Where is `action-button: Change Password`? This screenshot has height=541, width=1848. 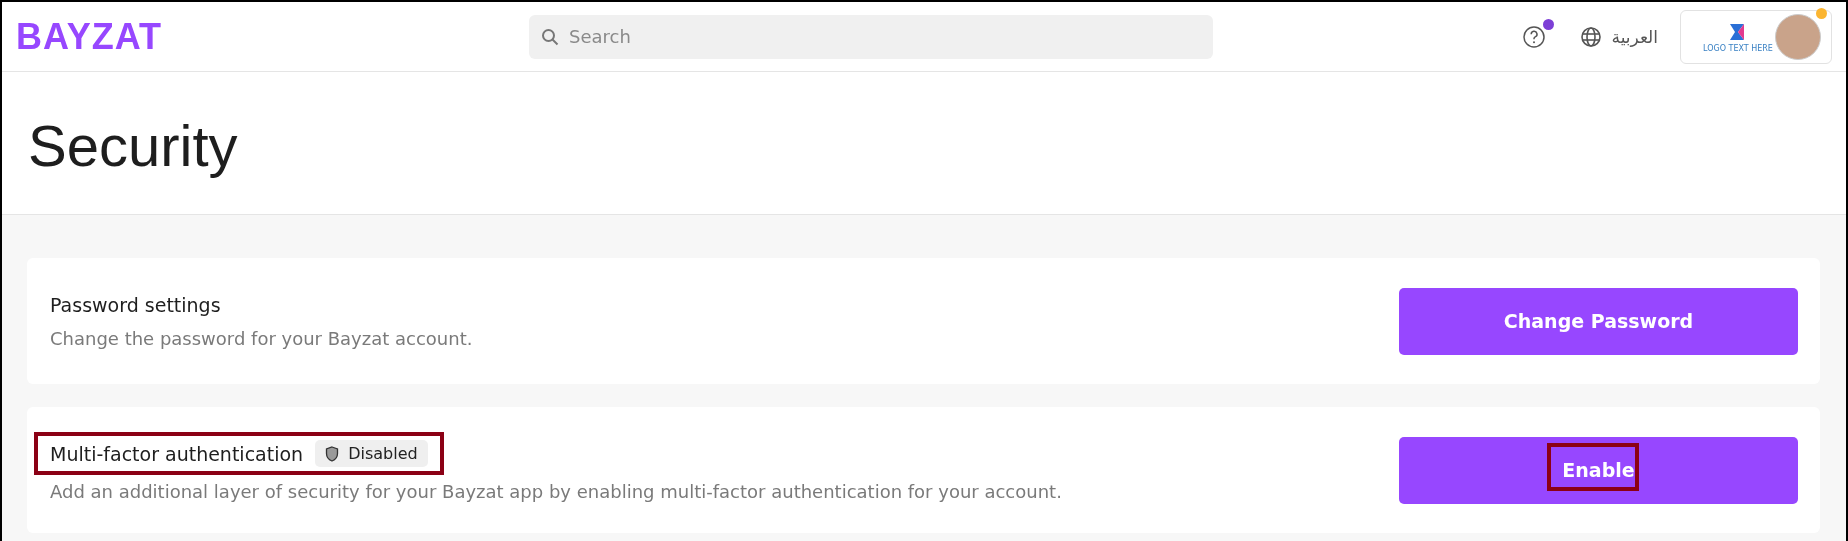 action-button: Change Password is located at coordinates (1598, 321).